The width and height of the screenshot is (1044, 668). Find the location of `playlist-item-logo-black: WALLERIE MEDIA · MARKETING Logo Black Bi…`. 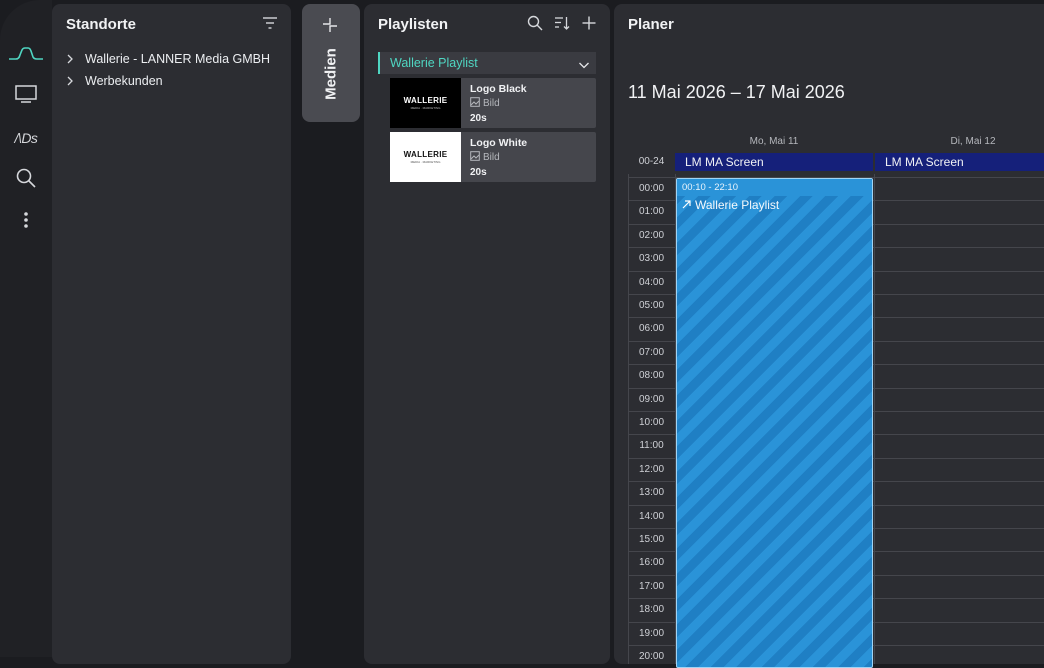

playlist-item-logo-black: WALLERIE MEDIA · MARKETING Logo Black Bi… is located at coordinates (493, 103).